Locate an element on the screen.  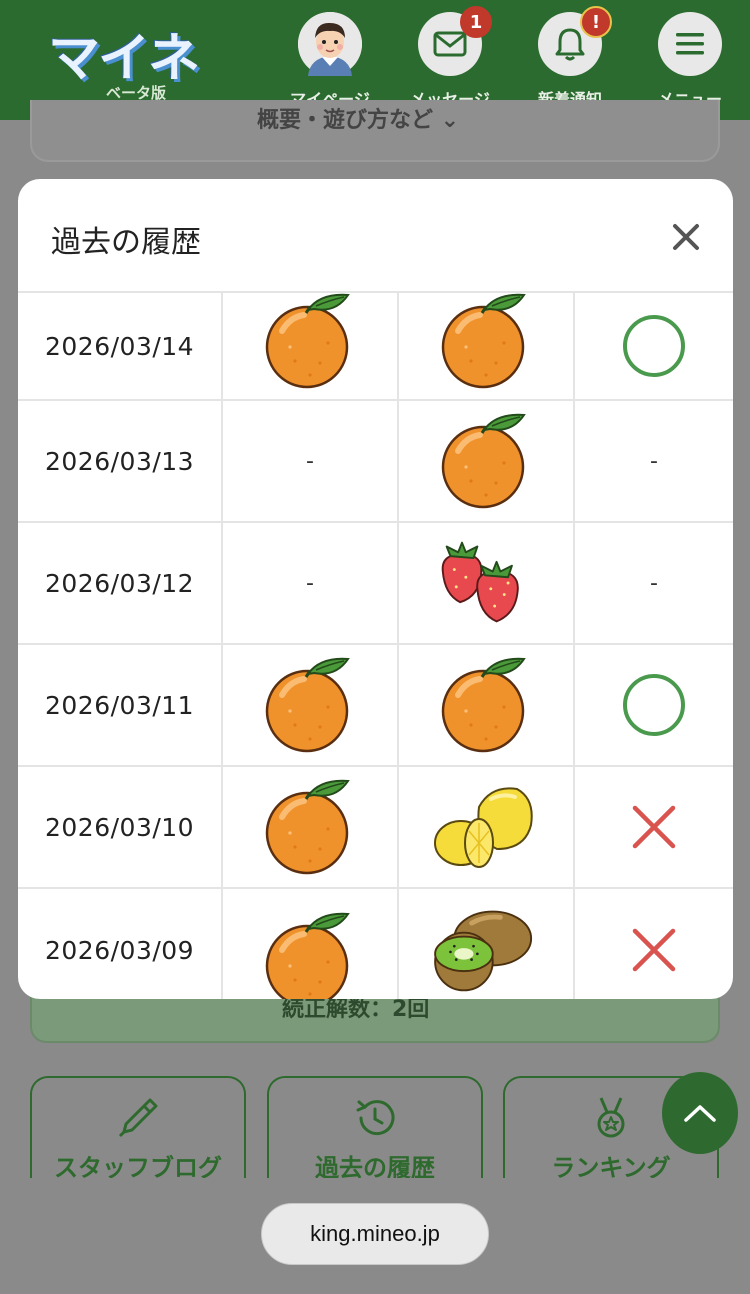
table-row: 2026/03/10 is located at coordinates (375, 828).